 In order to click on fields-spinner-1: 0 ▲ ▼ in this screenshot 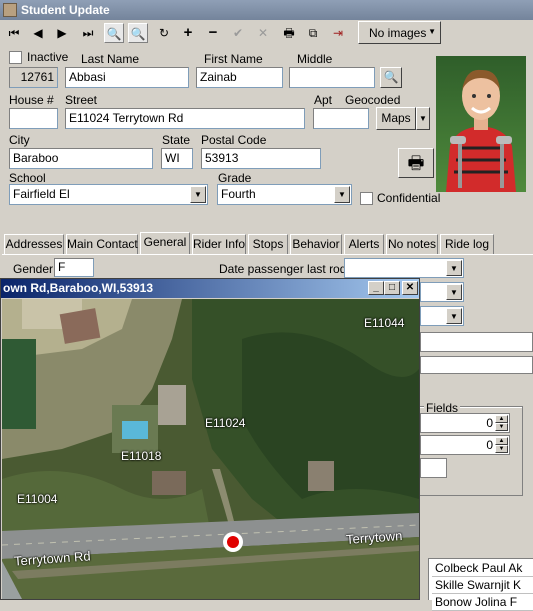, I will do `click(465, 423)`.